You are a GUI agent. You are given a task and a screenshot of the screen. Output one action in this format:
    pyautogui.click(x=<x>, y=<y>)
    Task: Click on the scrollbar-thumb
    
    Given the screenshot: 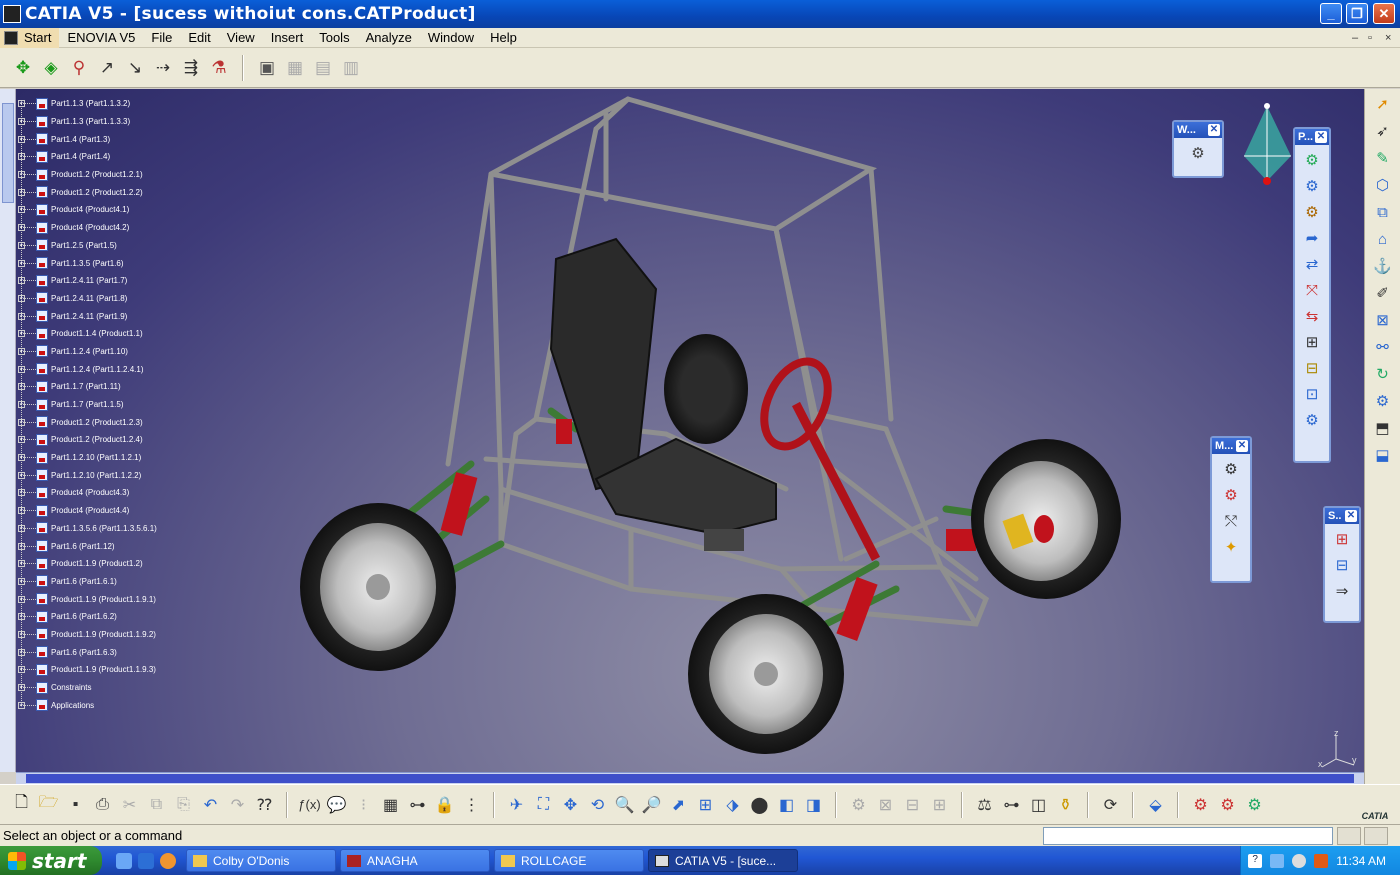 What is the action you would take?
    pyautogui.click(x=690, y=778)
    